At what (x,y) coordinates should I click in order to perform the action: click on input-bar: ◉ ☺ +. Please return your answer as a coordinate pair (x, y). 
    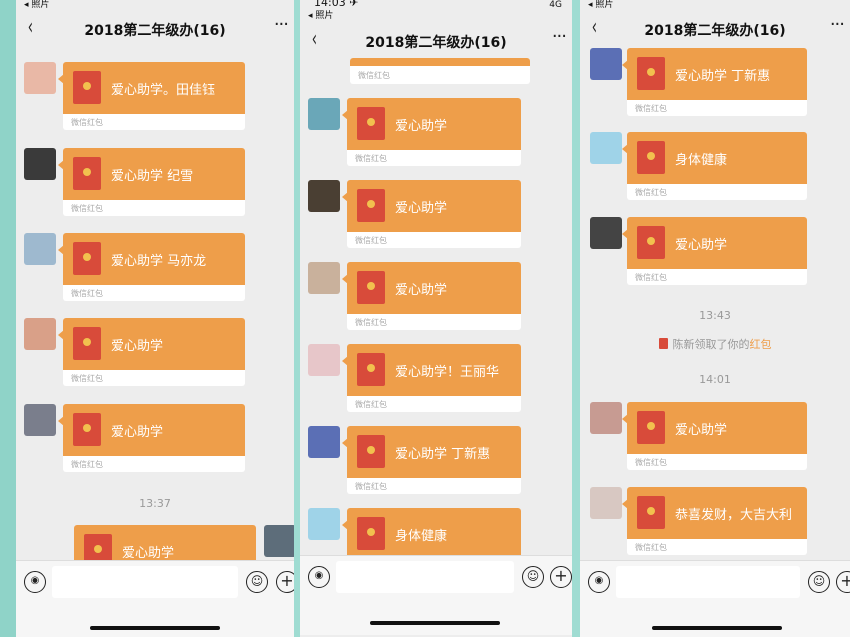
    Looking at the image, I should click on (155, 598).